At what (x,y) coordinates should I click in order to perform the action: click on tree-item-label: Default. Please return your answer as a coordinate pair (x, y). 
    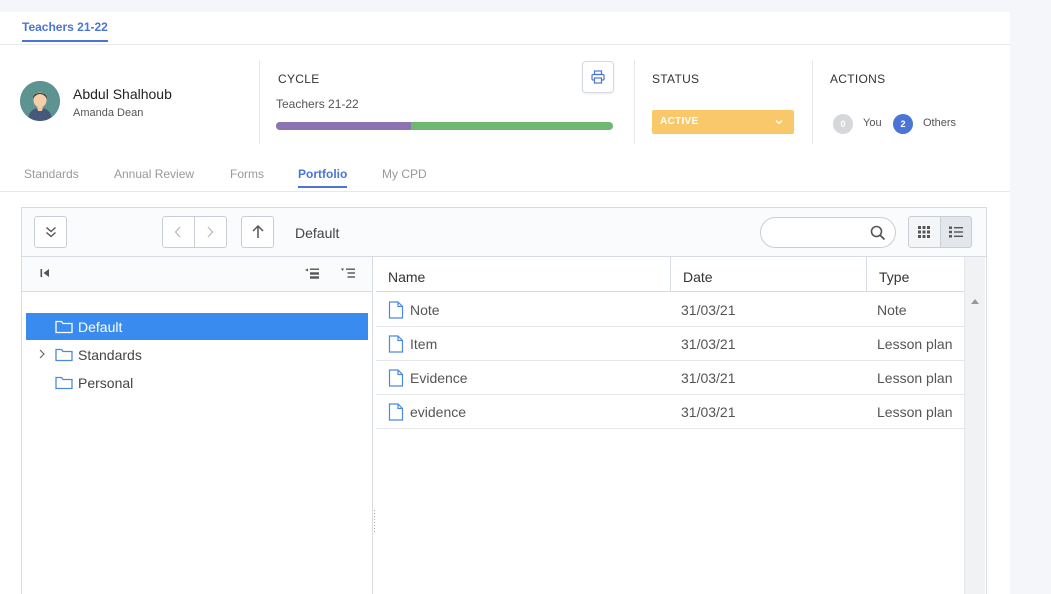
    Looking at the image, I should click on (100, 327).